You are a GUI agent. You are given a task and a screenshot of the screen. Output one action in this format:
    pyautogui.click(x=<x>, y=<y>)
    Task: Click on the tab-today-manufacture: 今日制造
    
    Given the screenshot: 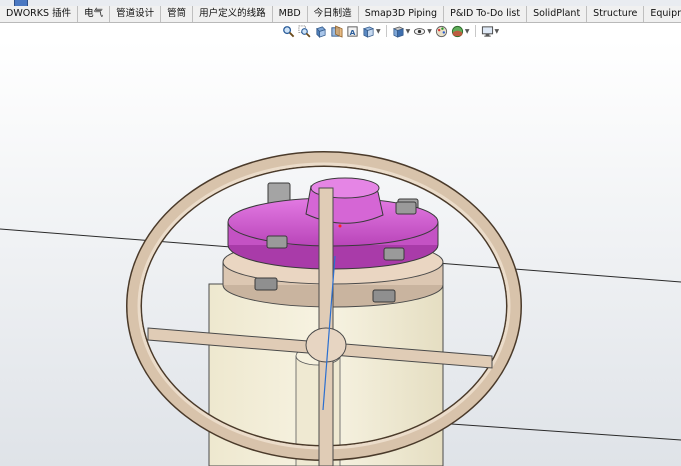 What is the action you would take?
    pyautogui.click(x=333, y=14)
    